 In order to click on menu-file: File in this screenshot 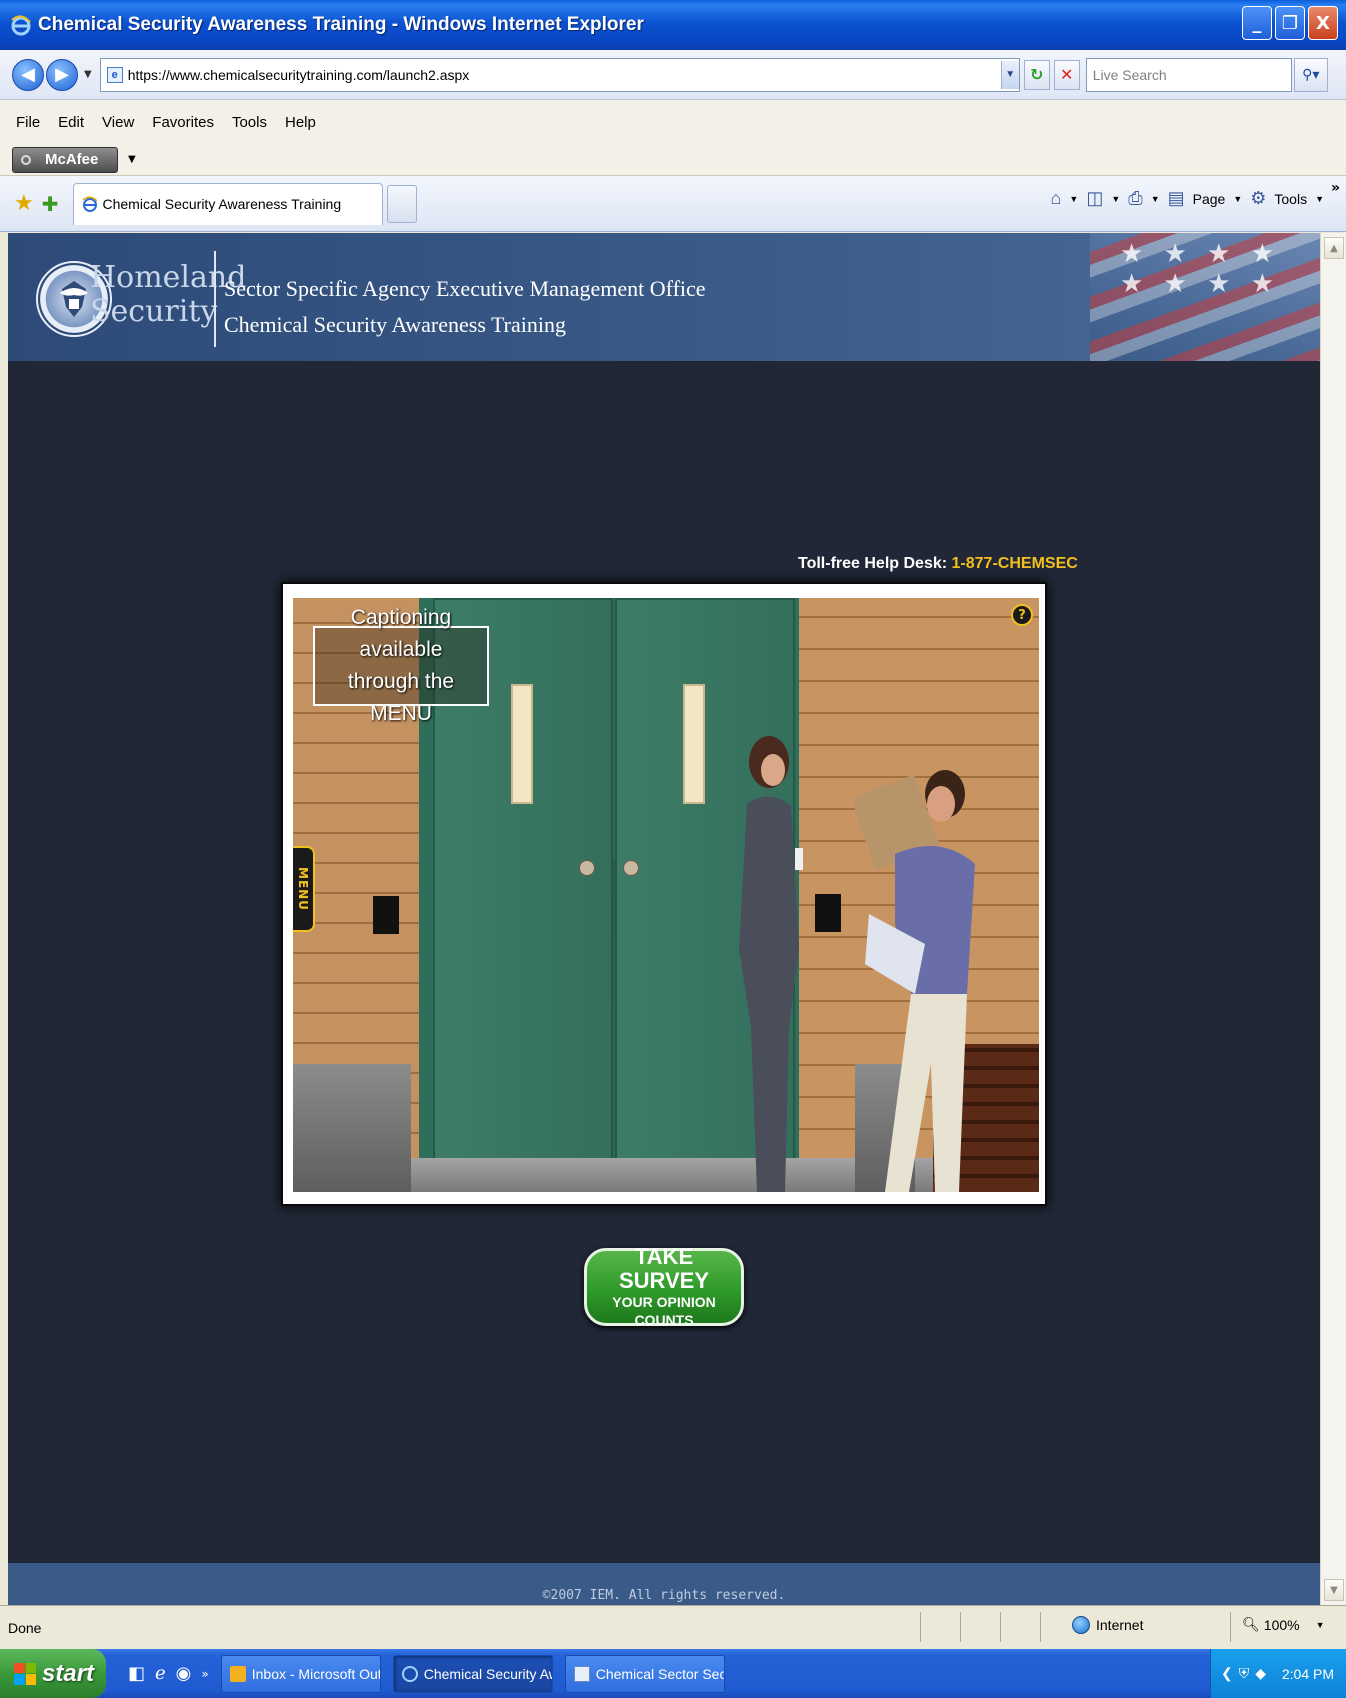, I will do `click(28, 122)`.